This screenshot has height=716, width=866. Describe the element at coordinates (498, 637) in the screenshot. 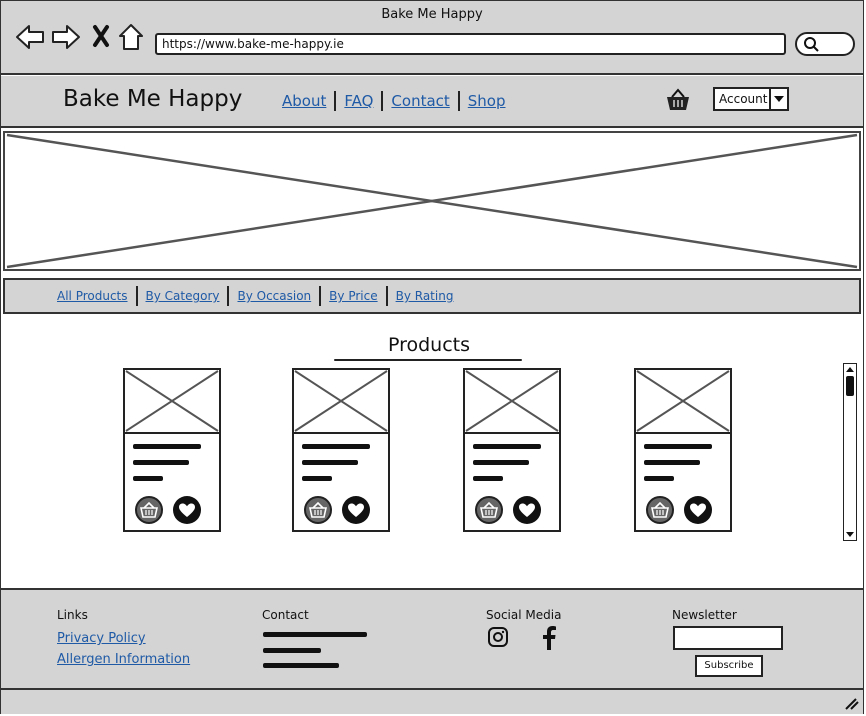

I see `instagram-icon` at that location.